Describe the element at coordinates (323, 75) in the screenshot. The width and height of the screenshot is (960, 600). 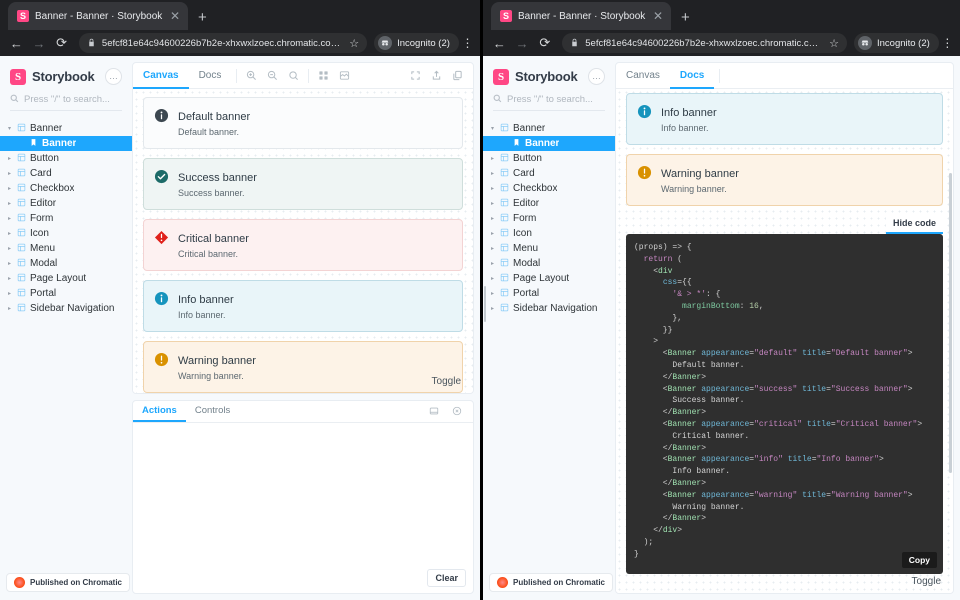
I see `grid-icon` at that location.